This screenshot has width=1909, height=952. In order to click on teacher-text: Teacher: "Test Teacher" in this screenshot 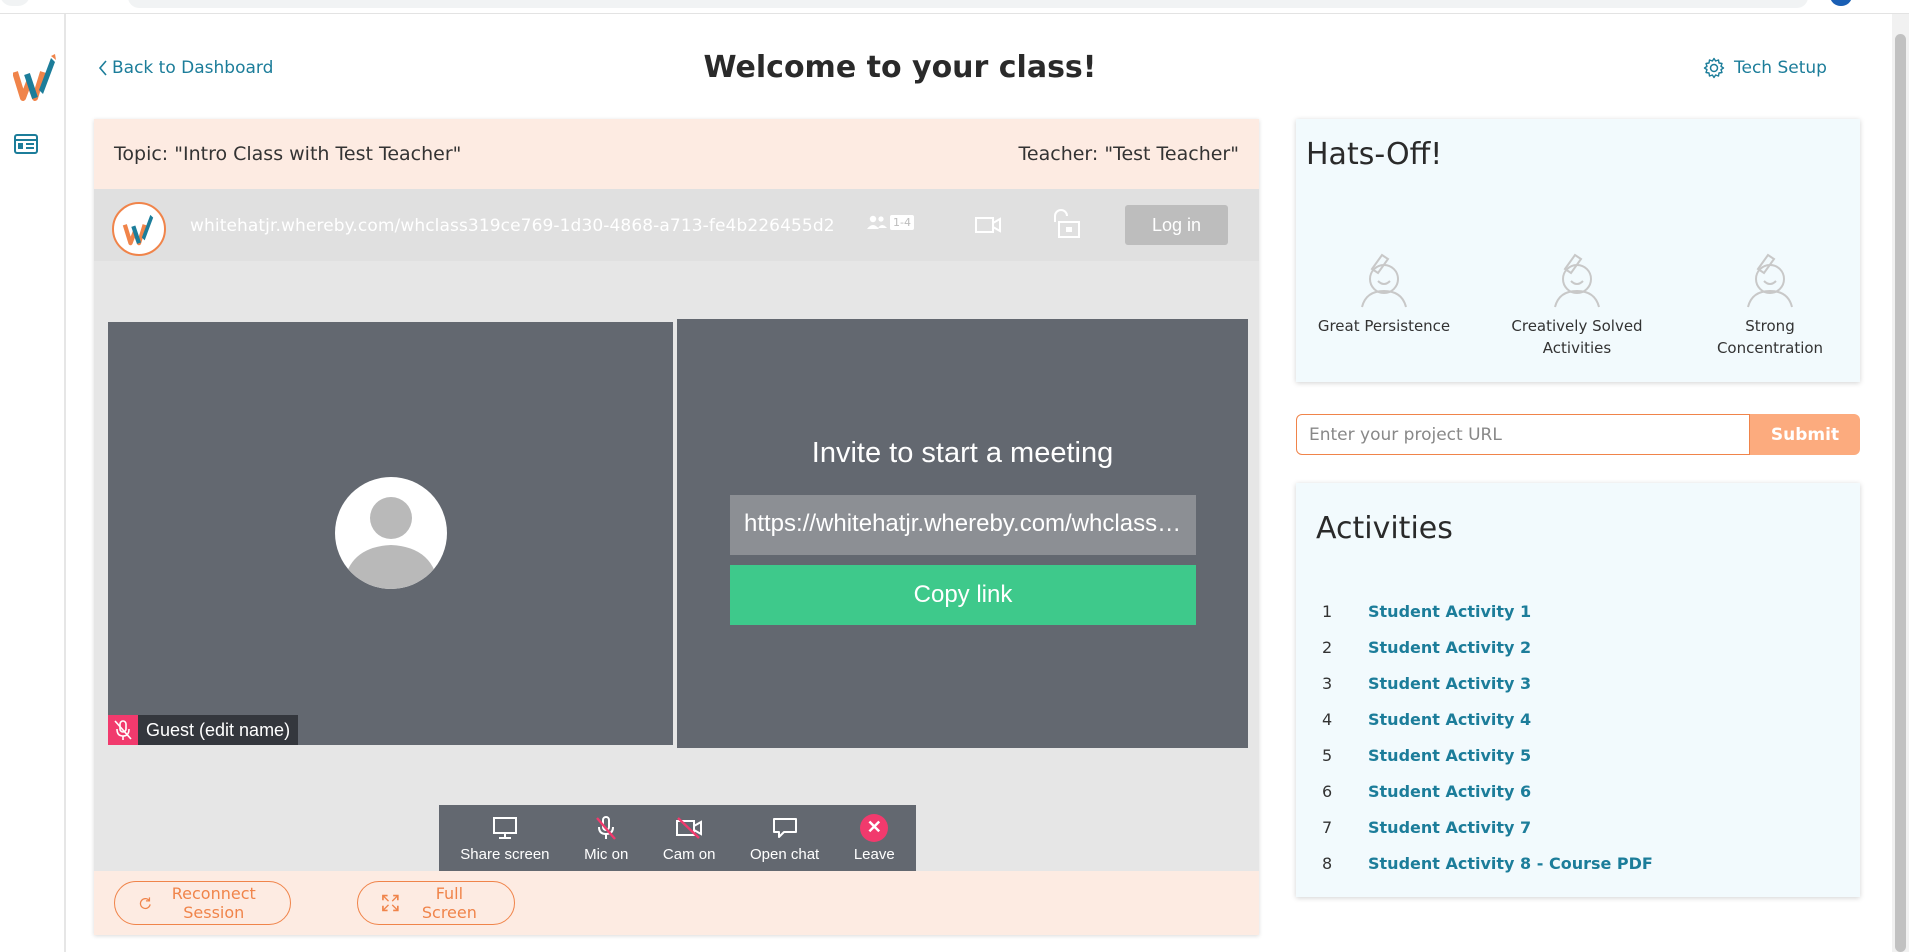, I will do `click(1128, 154)`.